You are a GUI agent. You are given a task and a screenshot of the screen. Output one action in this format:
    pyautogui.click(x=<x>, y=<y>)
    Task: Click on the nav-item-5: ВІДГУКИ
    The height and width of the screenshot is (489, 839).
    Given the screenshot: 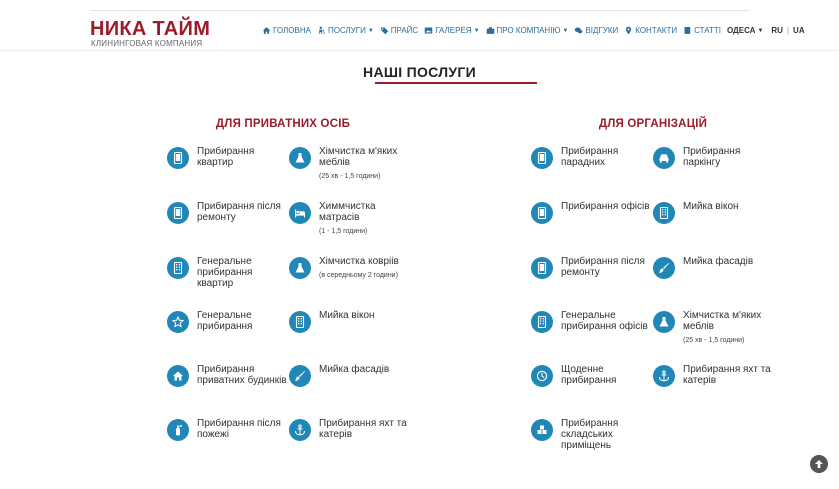 What is the action you would take?
    pyautogui.click(x=596, y=30)
    